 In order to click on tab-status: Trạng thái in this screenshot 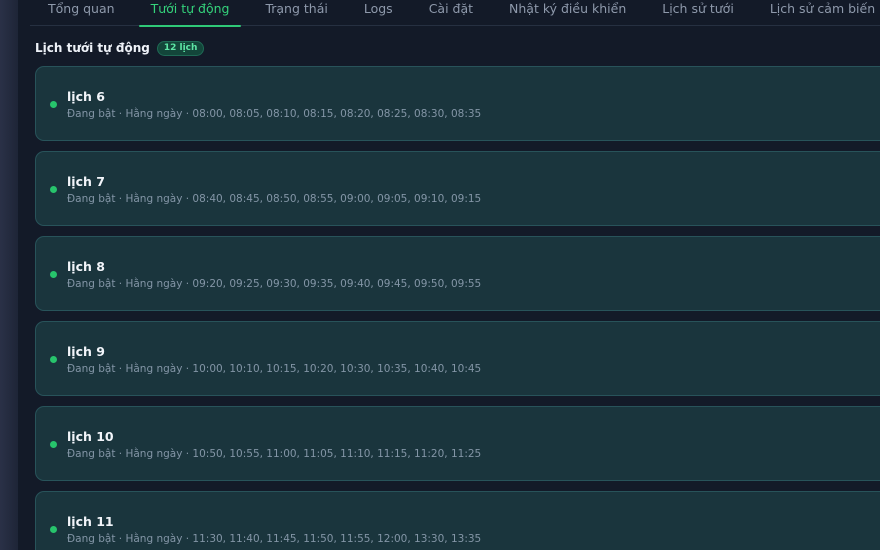, I will do `click(296, 13)`.